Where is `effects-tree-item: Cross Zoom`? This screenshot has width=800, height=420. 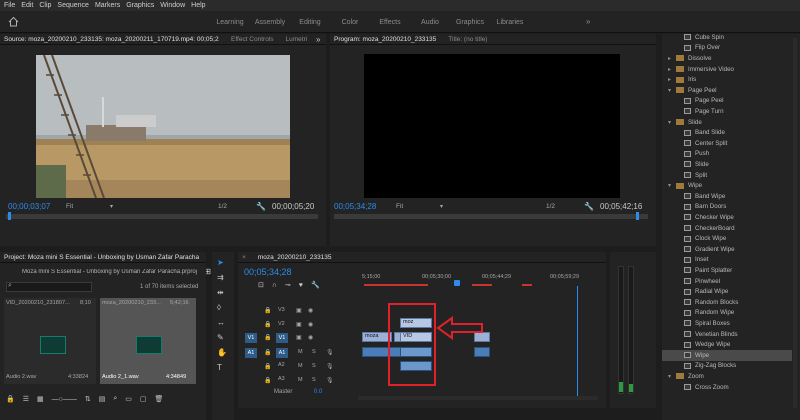
effects-tree-item: Cross Zoom is located at coordinates (695, 387).